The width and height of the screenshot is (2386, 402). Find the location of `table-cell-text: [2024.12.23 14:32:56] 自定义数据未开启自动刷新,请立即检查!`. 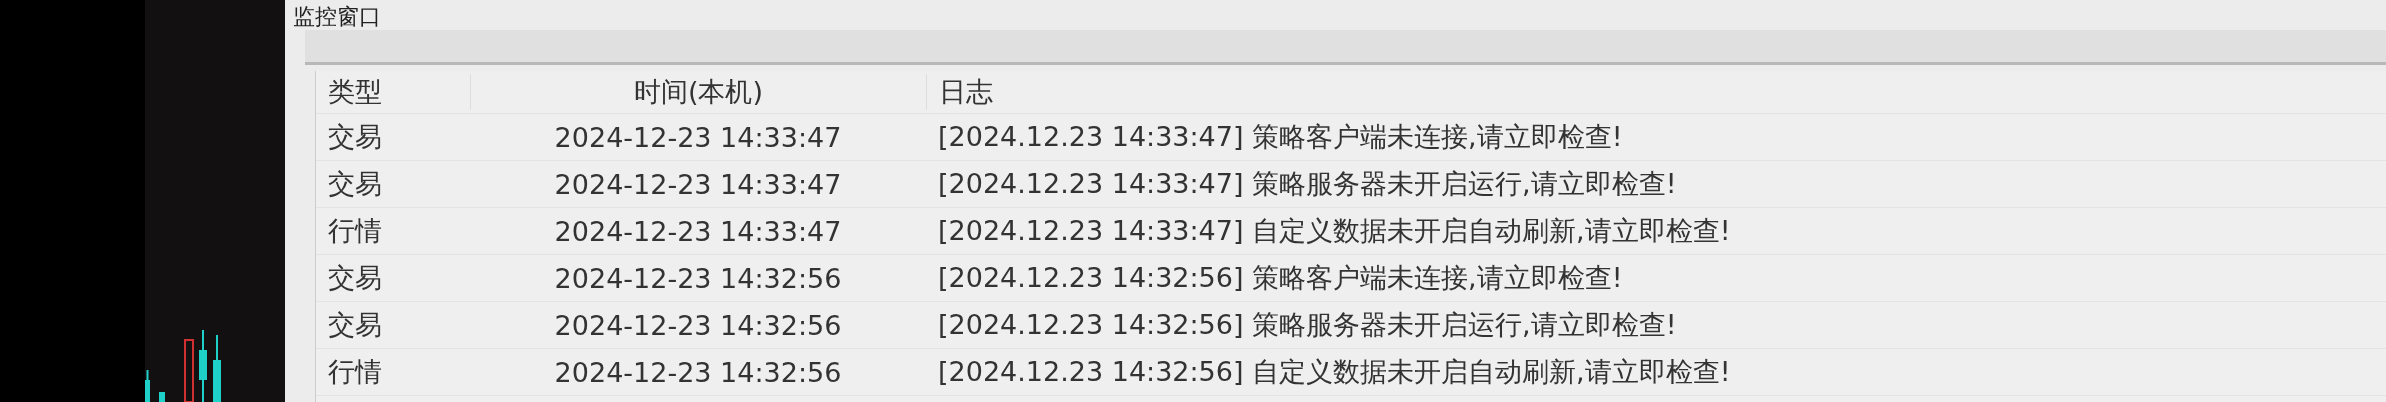

table-cell-text: [2024.12.23 14:32:56] 自定义数据未开启自动刷新,请立即检查! is located at coordinates (1334, 372).